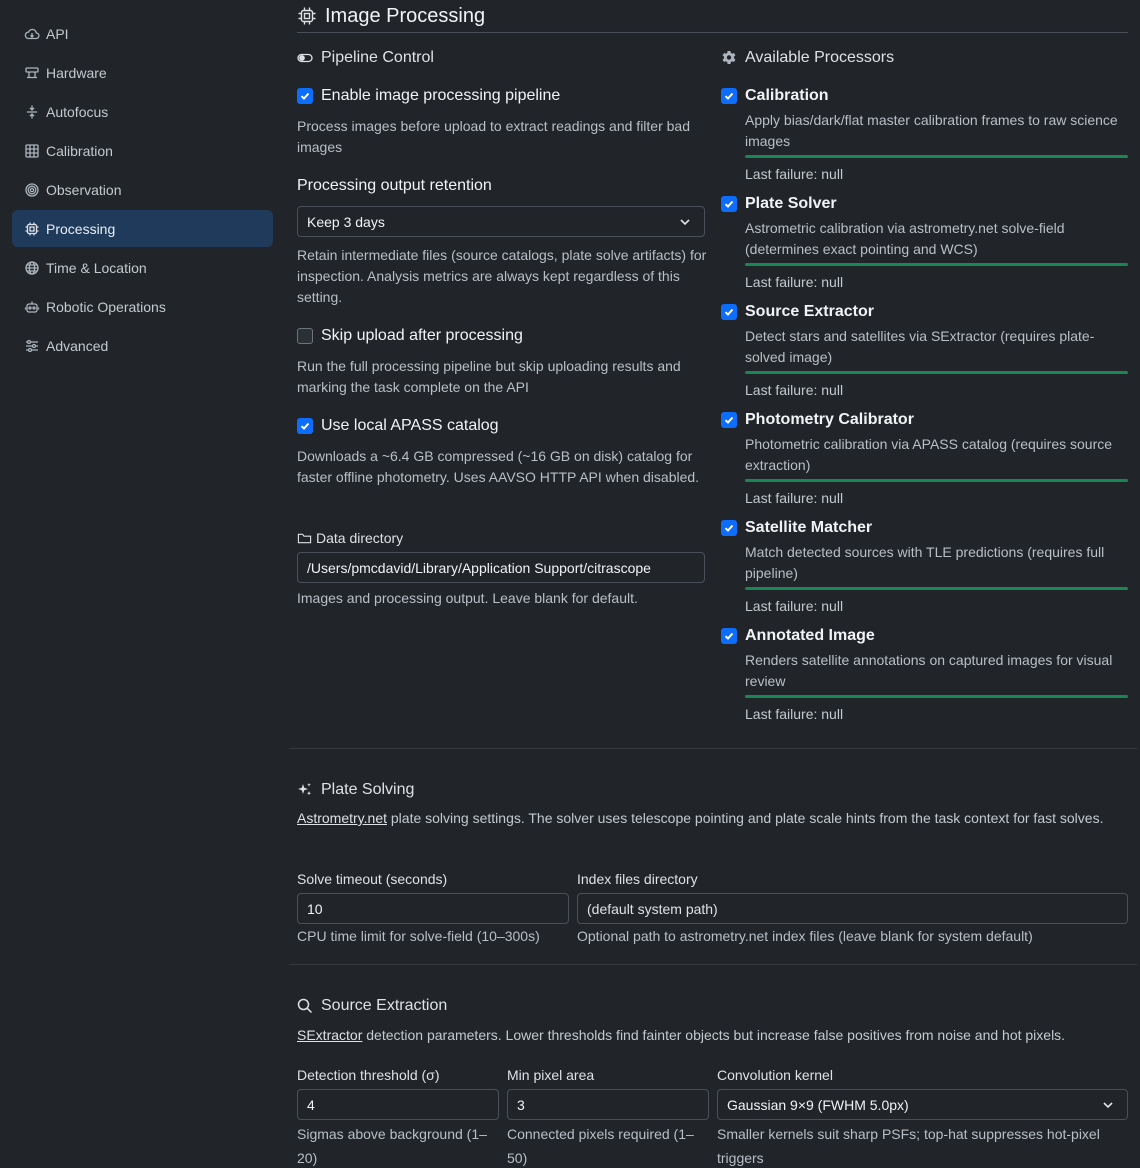 Image resolution: width=1140 pixels, height=1168 pixels. Describe the element at coordinates (142, 306) in the screenshot. I see `sidebar-item-robotic-operations: Robotic Operations` at that location.